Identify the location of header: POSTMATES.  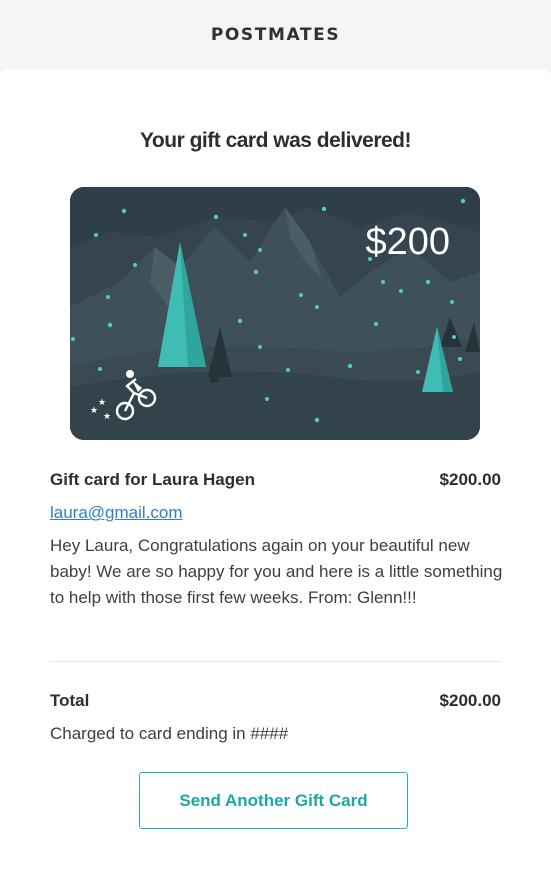
(275, 35).